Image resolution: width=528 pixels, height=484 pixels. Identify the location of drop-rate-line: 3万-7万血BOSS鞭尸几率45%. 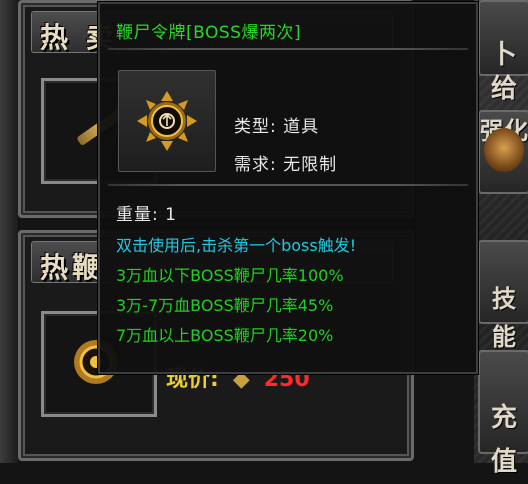
(225, 305).